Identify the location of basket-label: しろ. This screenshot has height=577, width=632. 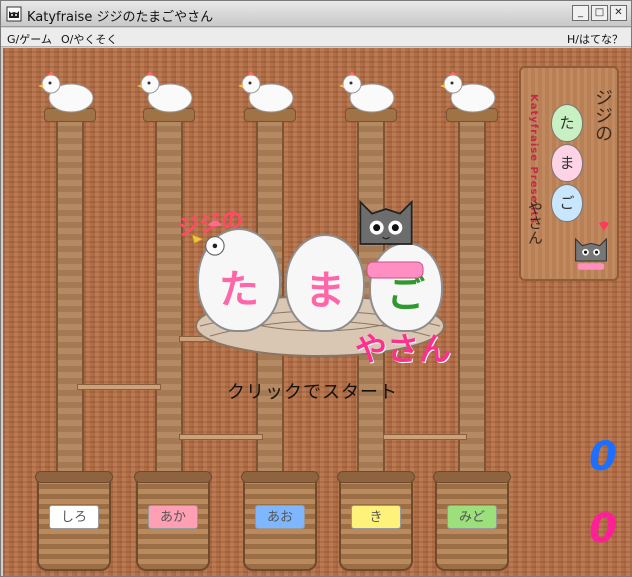
(74, 517).